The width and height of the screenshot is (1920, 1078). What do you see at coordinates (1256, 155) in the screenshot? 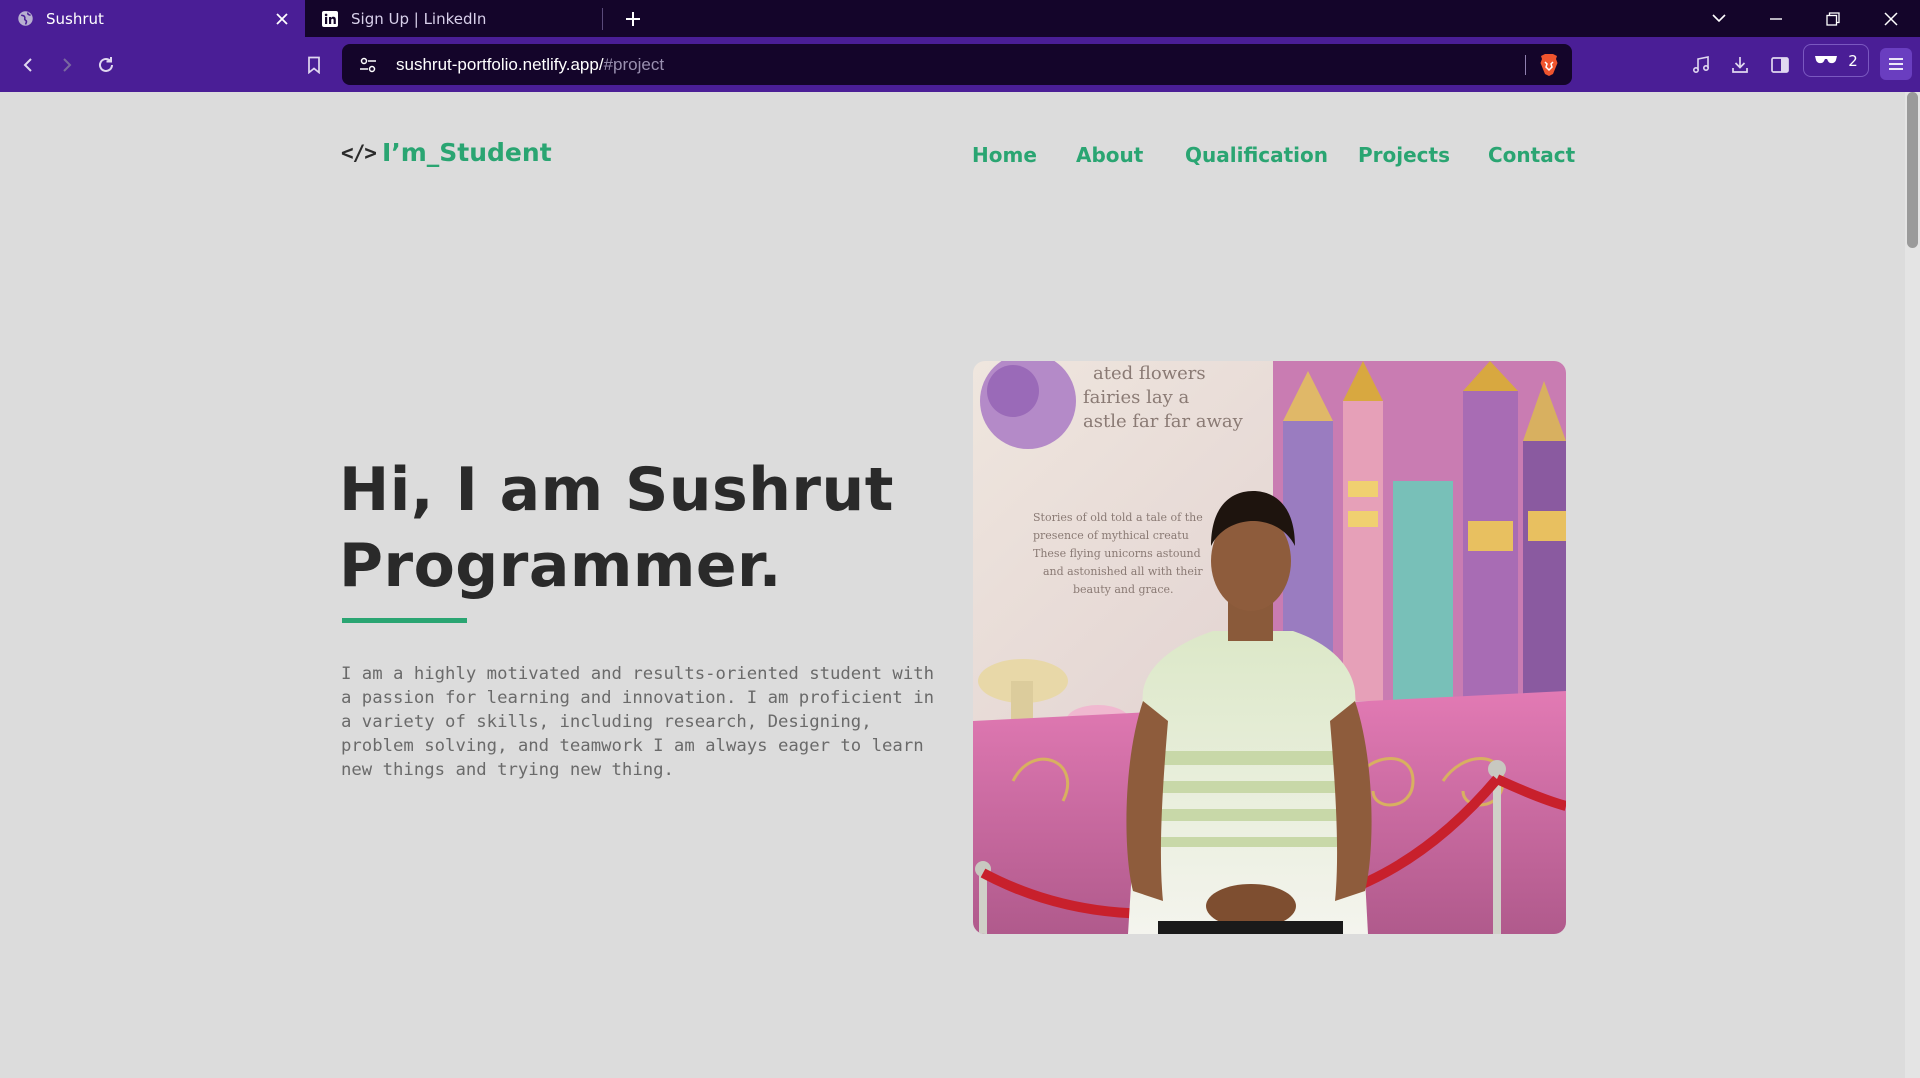
I see `nav-qualification: Qualification` at bounding box center [1256, 155].